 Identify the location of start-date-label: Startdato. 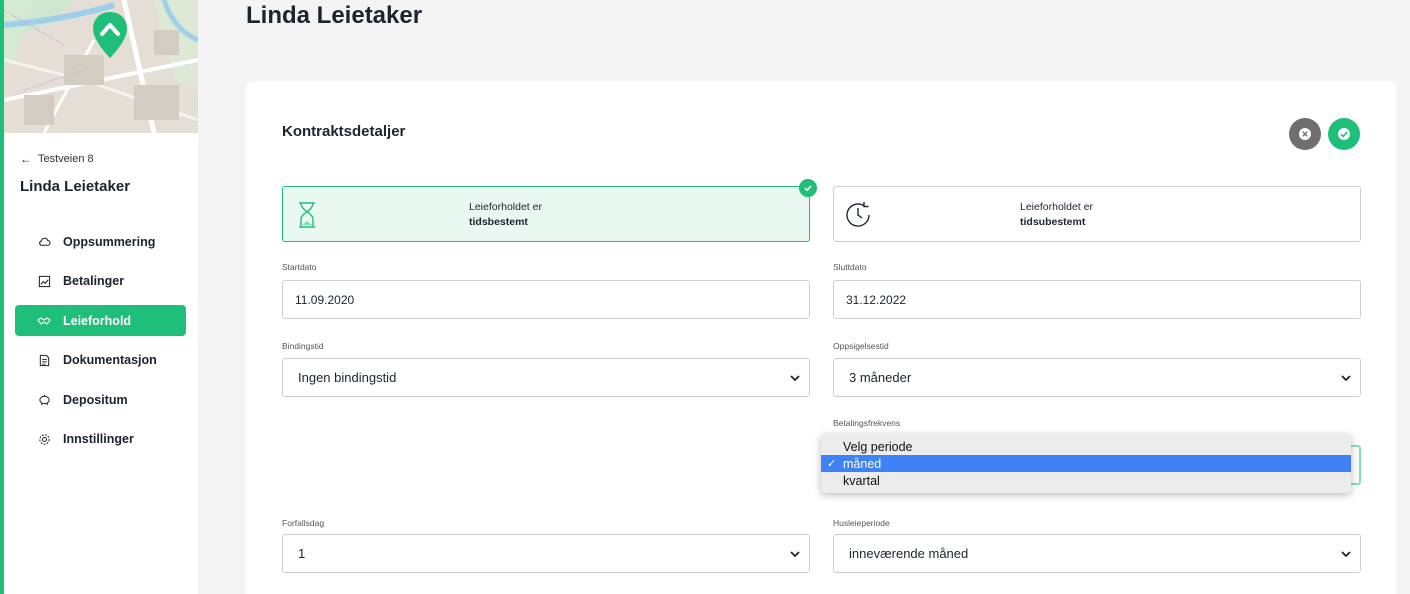
(299, 267).